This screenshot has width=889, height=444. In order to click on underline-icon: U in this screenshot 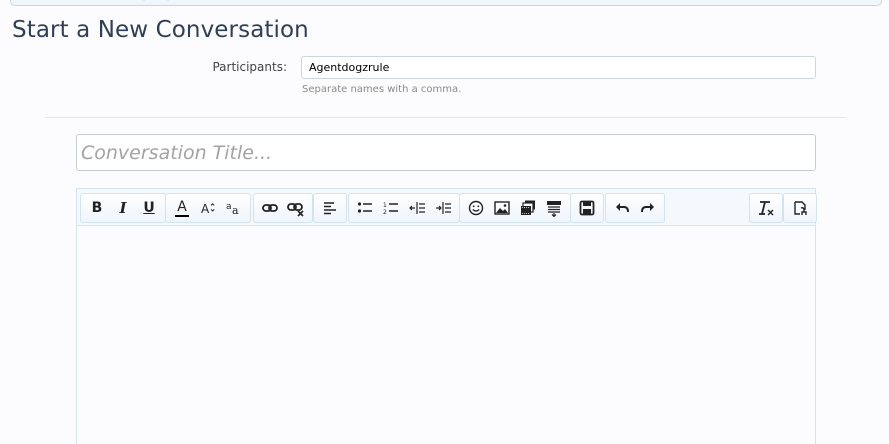, I will do `click(149, 208)`.